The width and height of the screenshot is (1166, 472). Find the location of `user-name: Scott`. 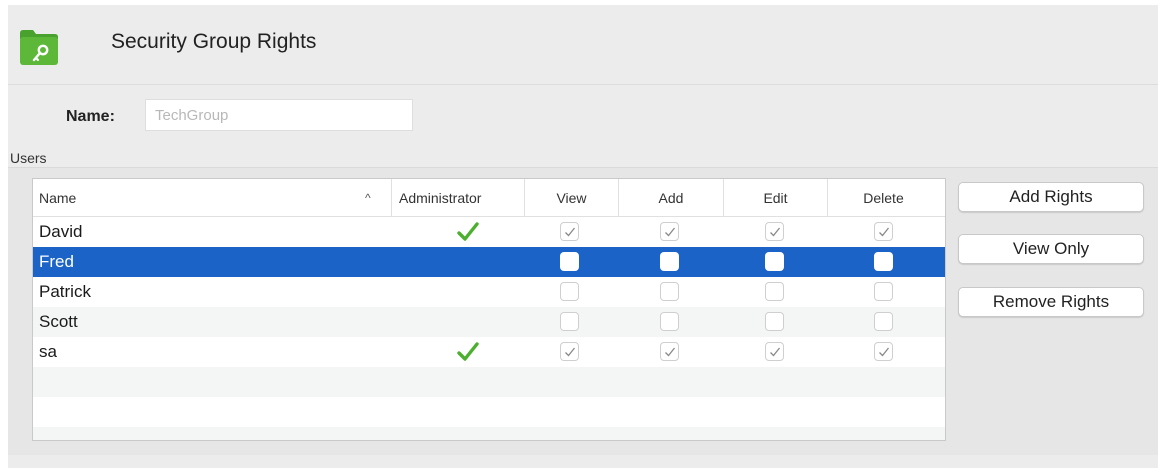

user-name: Scott is located at coordinates (58, 321).